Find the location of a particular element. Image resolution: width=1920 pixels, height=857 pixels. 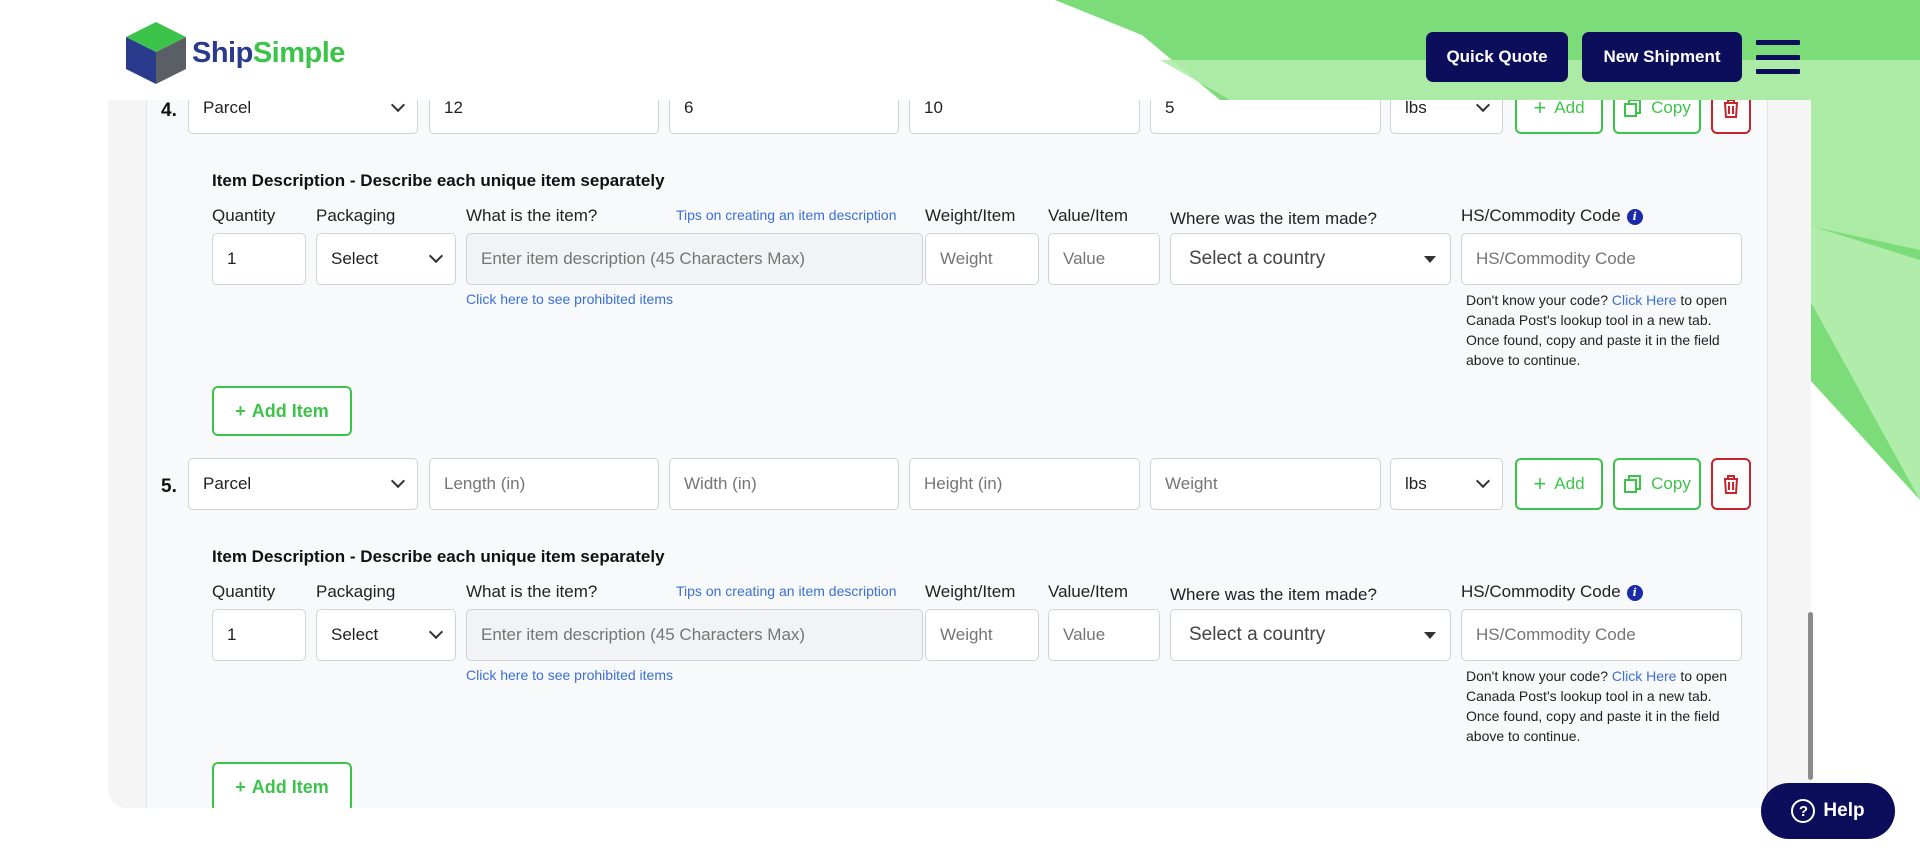

shipsimple-logo: ShipSimple is located at coordinates (234, 53).